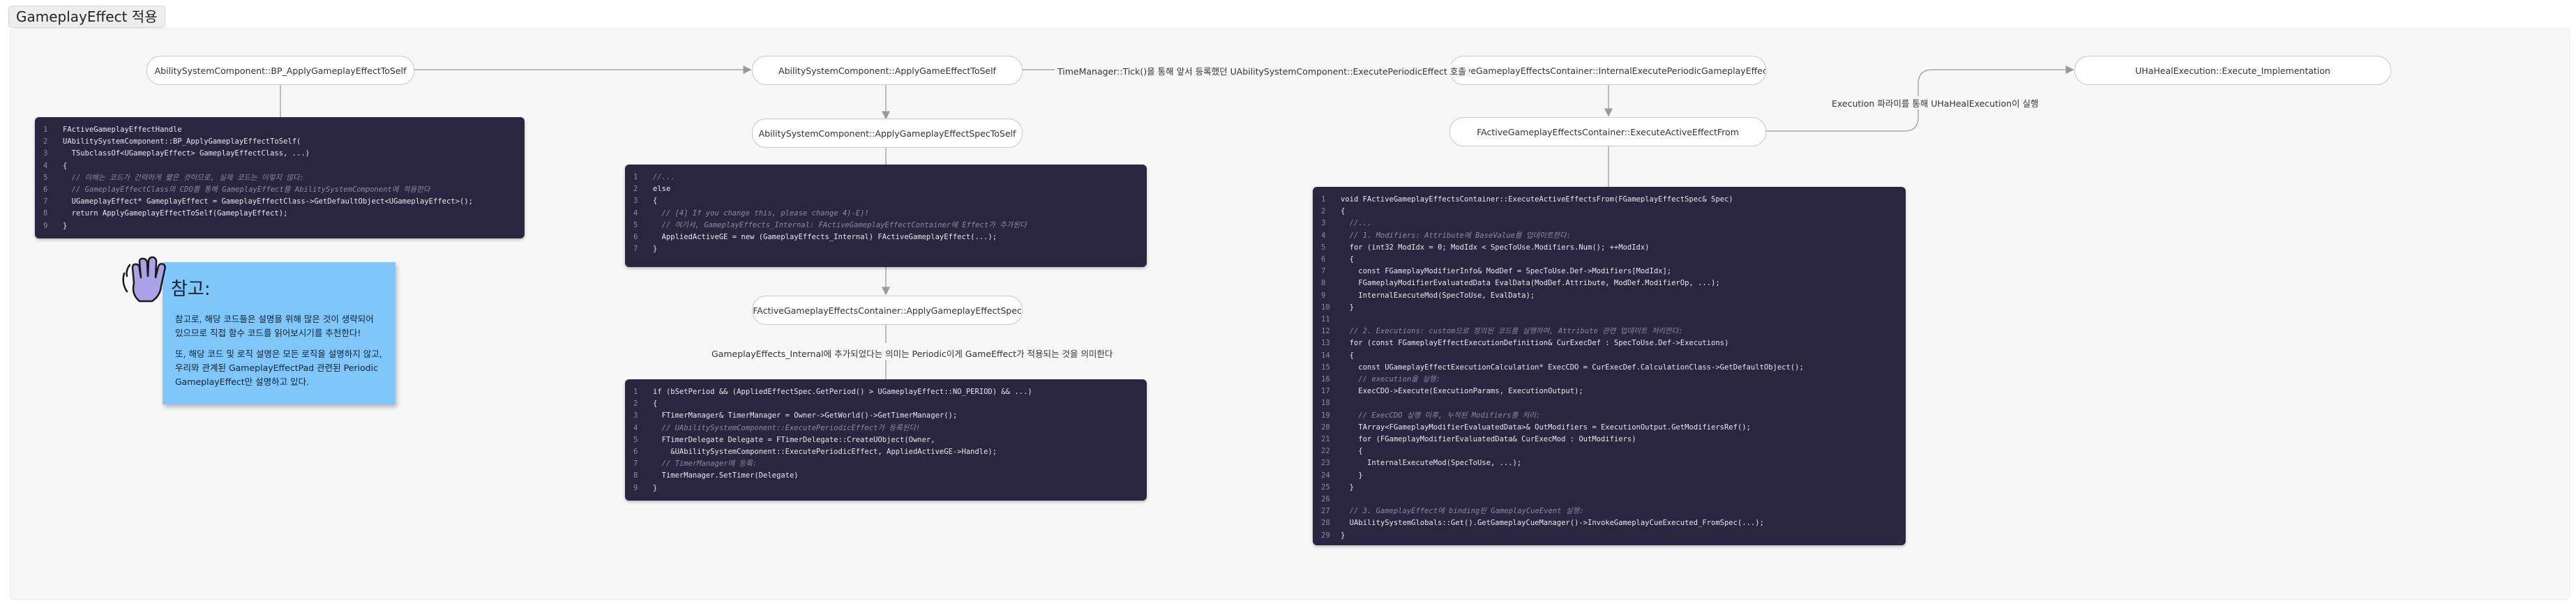  What do you see at coordinates (885, 189) in the screenshot?
I see `code-line: 2 else` at bounding box center [885, 189].